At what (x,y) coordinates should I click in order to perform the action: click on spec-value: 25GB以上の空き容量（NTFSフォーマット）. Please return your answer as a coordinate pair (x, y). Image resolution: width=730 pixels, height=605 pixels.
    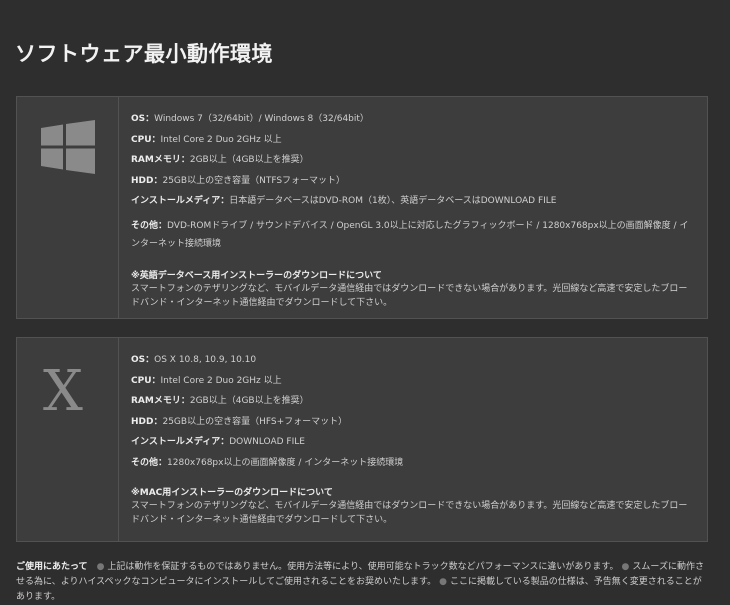
    Looking at the image, I should click on (254, 180).